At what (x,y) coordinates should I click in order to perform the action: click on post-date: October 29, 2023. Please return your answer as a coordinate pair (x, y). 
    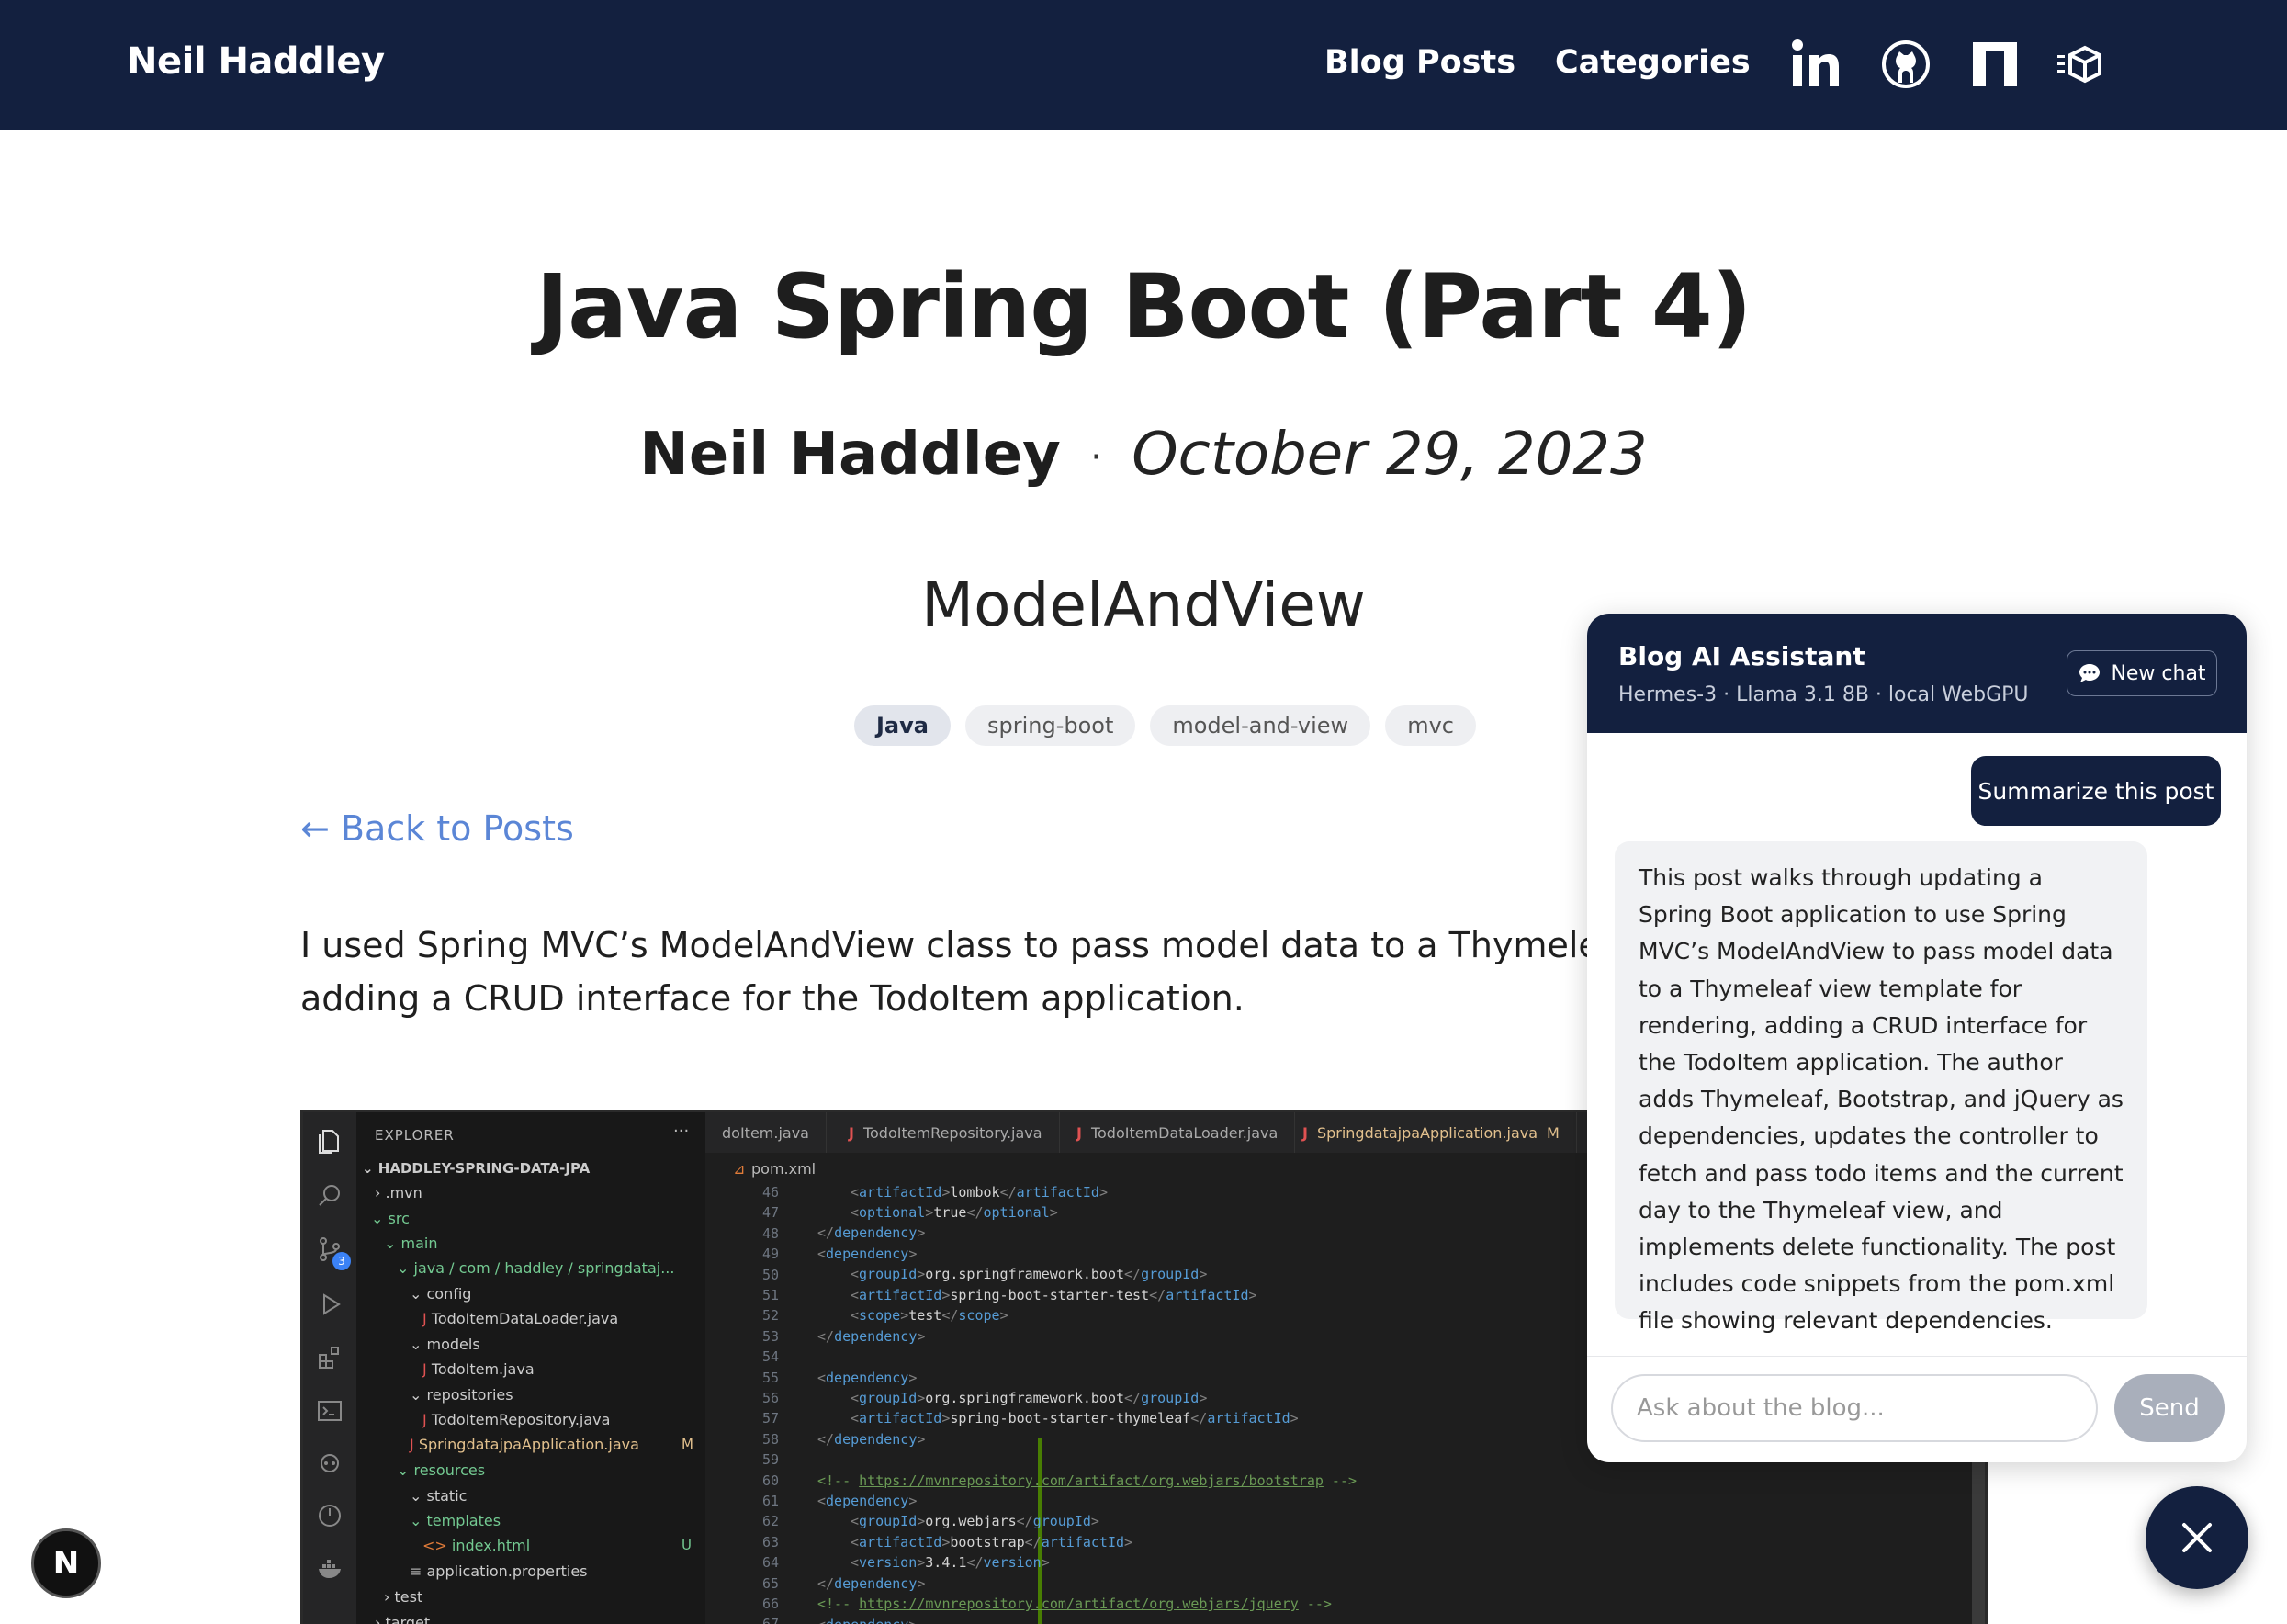
    Looking at the image, I should click on (1390, 455).